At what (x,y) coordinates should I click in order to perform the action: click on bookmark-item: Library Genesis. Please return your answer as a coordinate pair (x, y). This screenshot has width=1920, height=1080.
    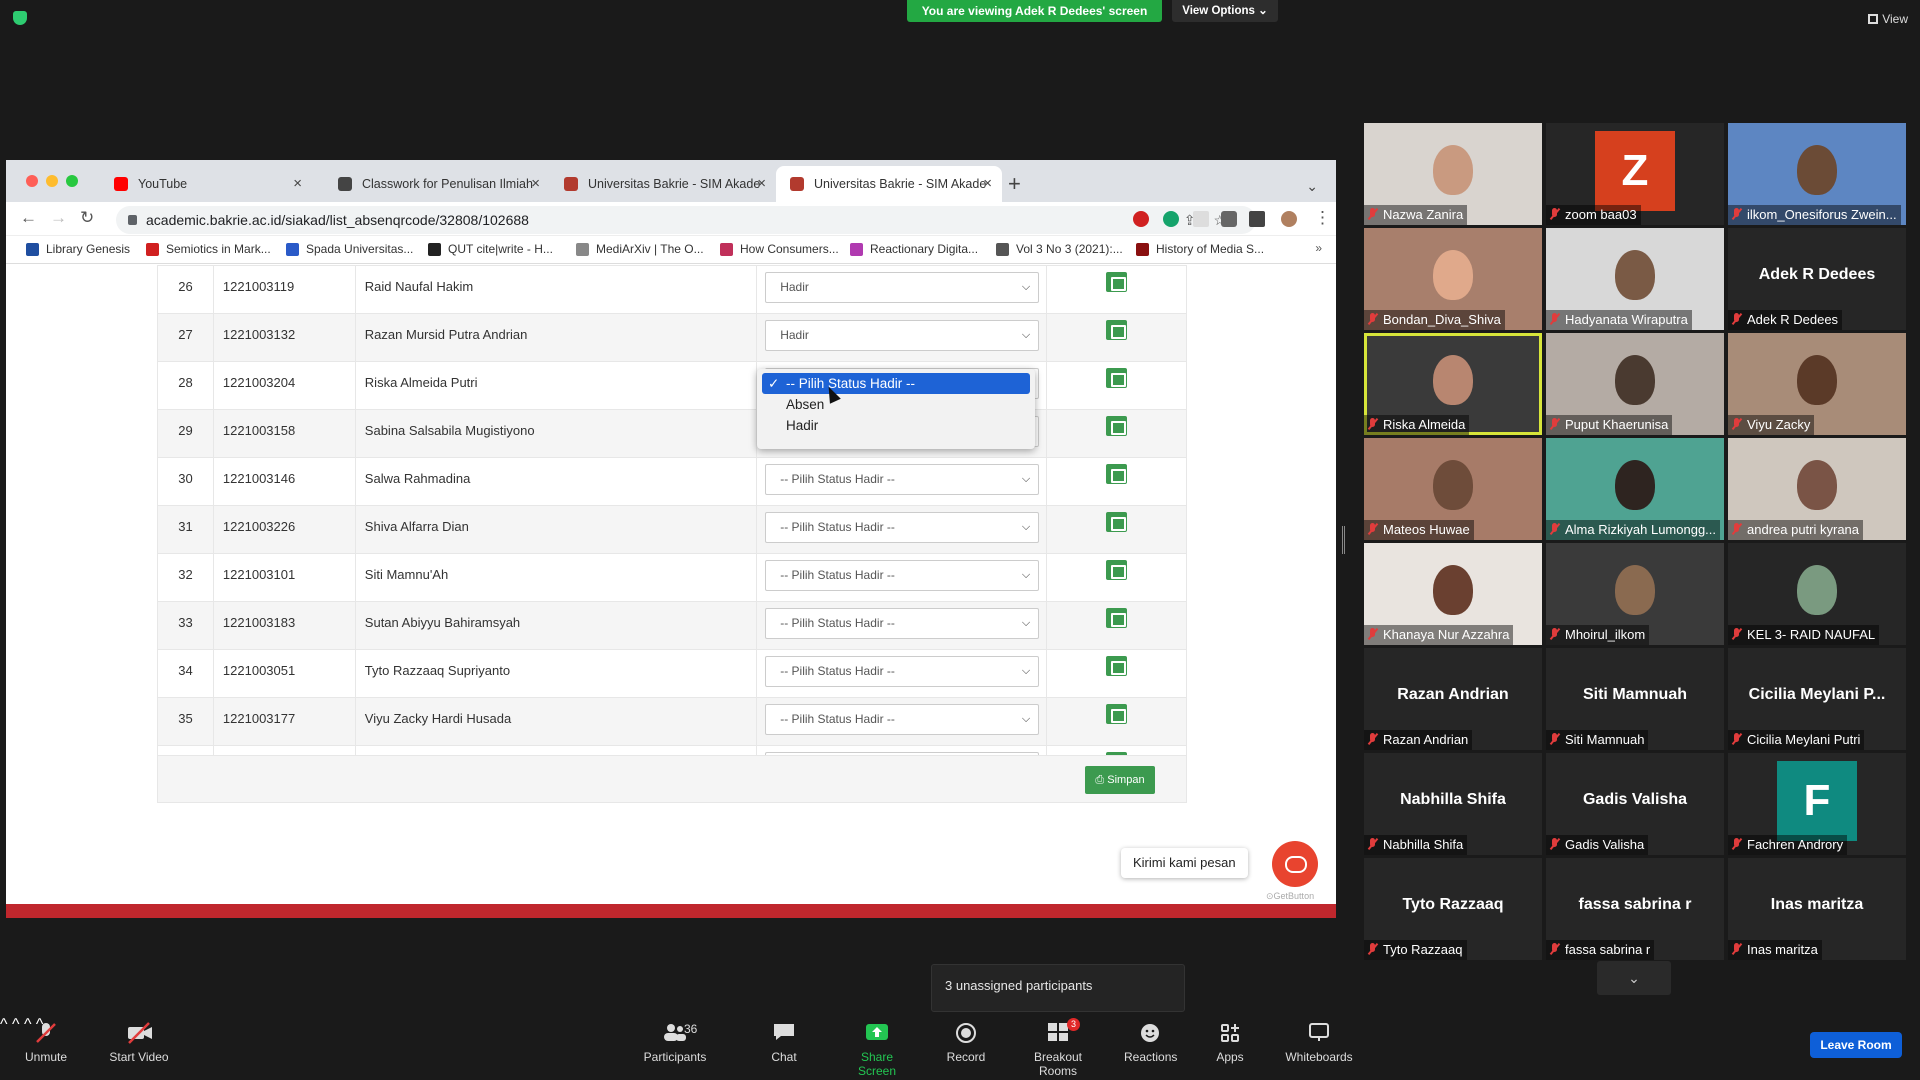
    Looking at the image, I should click on (78, 249).